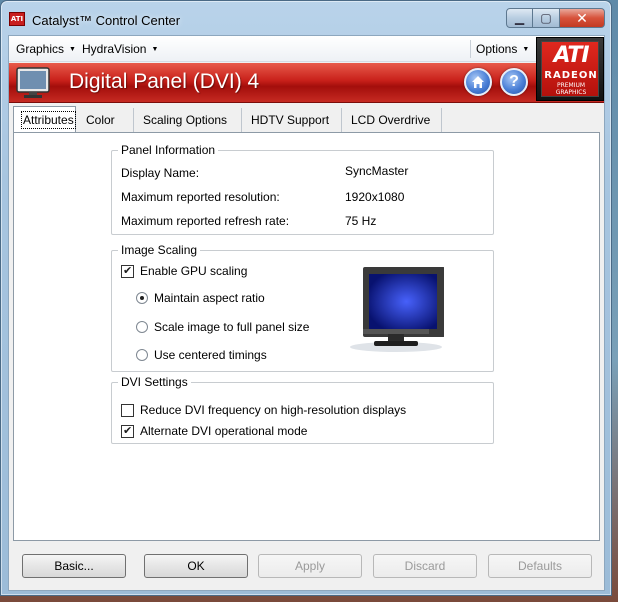  I want to click on ati-logo-badge: ATI RADEON PREMIUM GRAPHICS, so click(570, 69).